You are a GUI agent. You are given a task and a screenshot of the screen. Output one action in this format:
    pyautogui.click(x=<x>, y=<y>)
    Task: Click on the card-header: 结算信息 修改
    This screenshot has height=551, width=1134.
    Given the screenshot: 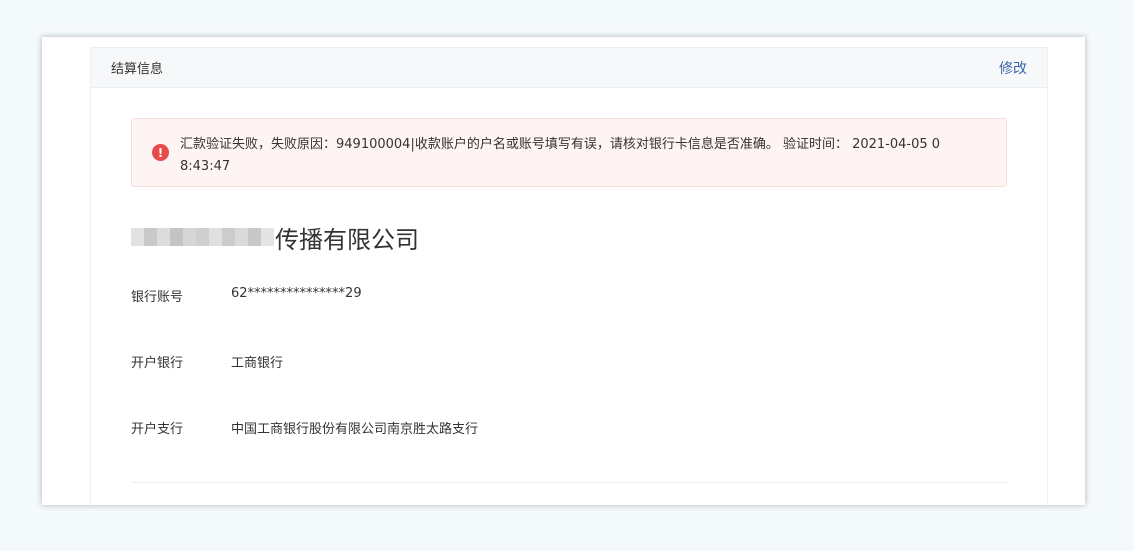 What is the action you would take?
    pyautogui.click(x=569, y=68)
    